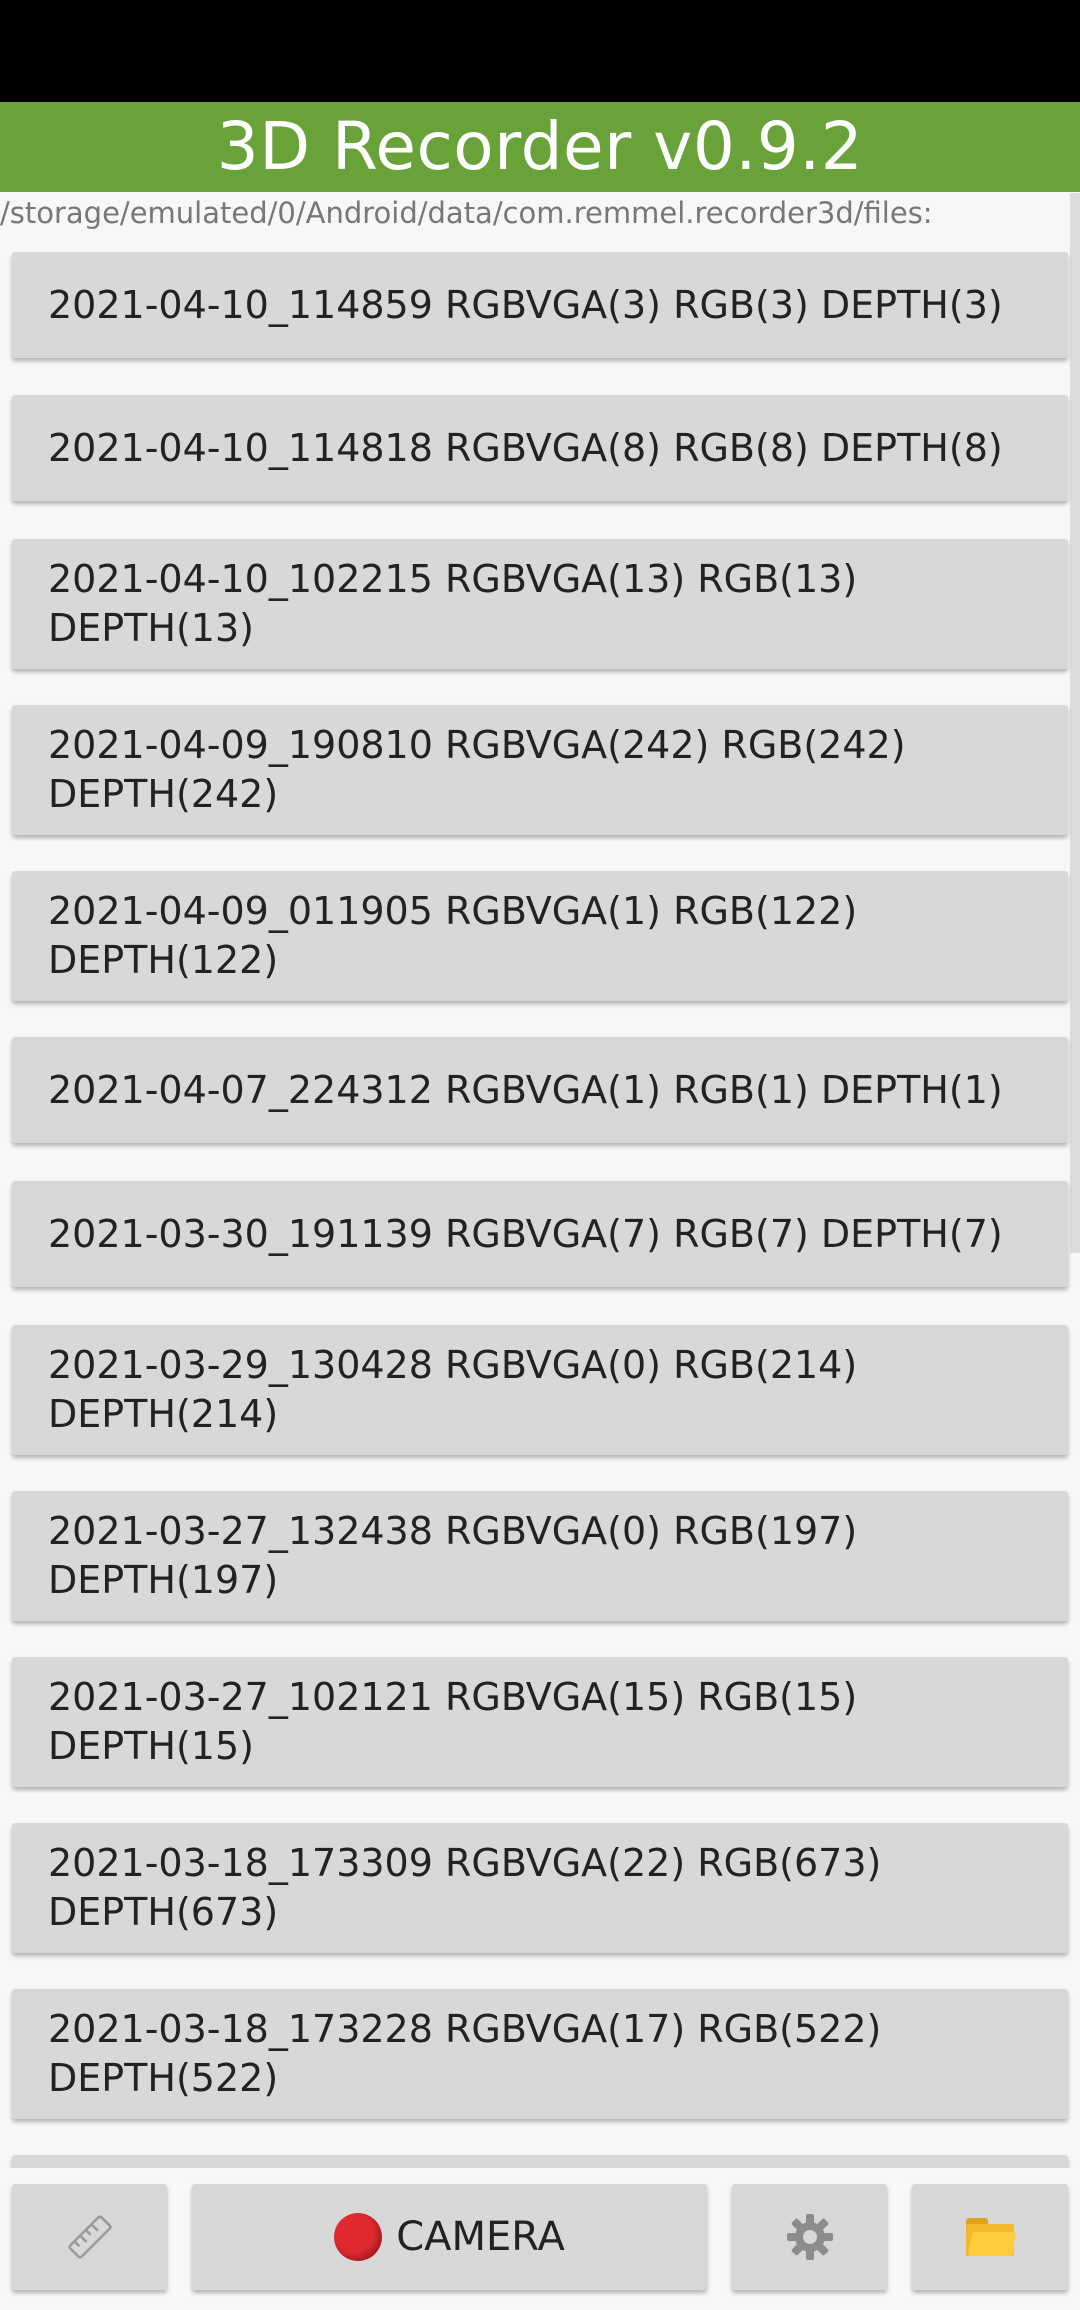 The width and height of the screenshot is (1080, 2310). I want to click on recording-label-line1: 2021-03-27_132438 RGBVGA(0) RGB(197), so click(453, 1531).